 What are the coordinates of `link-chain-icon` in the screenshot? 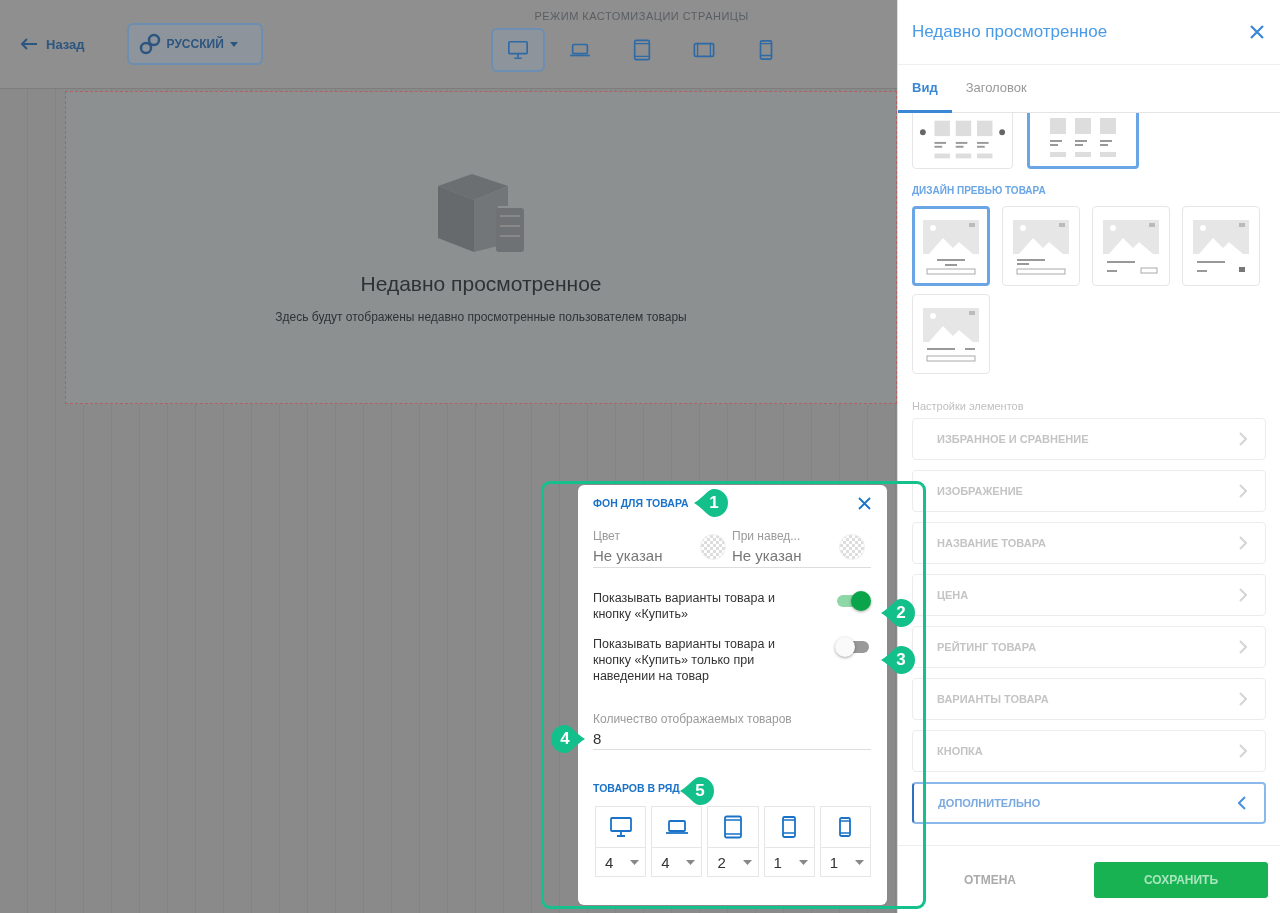 It's located at (149, 44).